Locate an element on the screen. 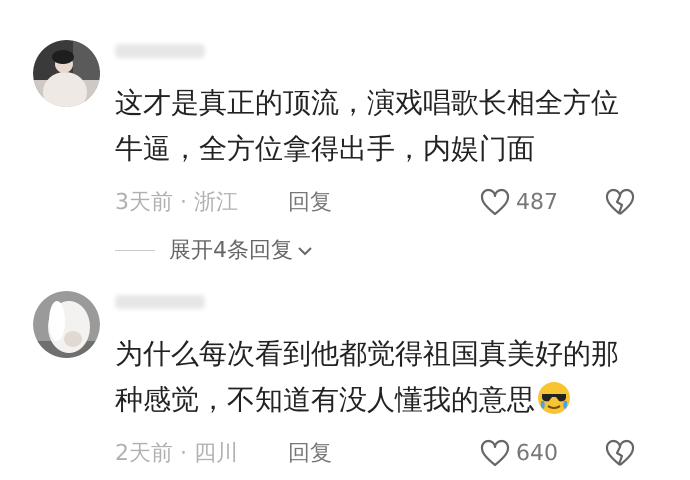 This screenshot has height=480, width=690. expand-replies-link: 展开4条回复 is located at coordinates (241, 250).